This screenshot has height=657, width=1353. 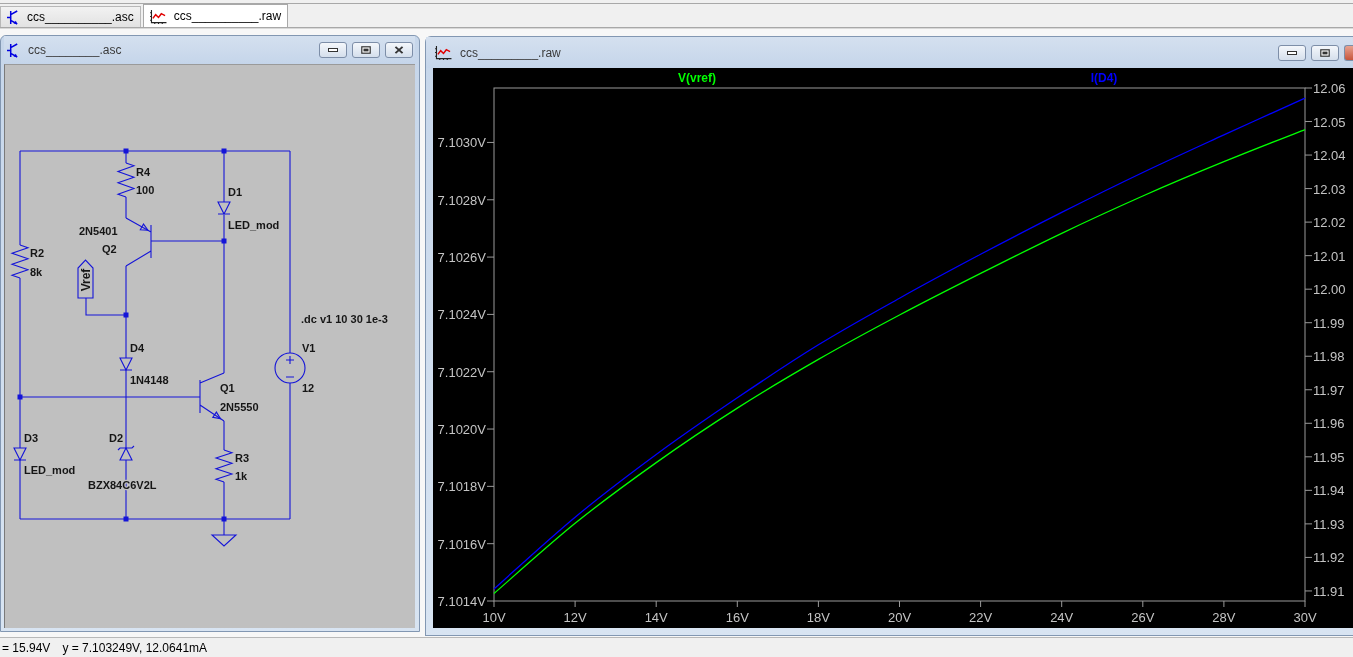 I want to click on axis-tick-label: 7.1016V, so click(x=461, y=544).